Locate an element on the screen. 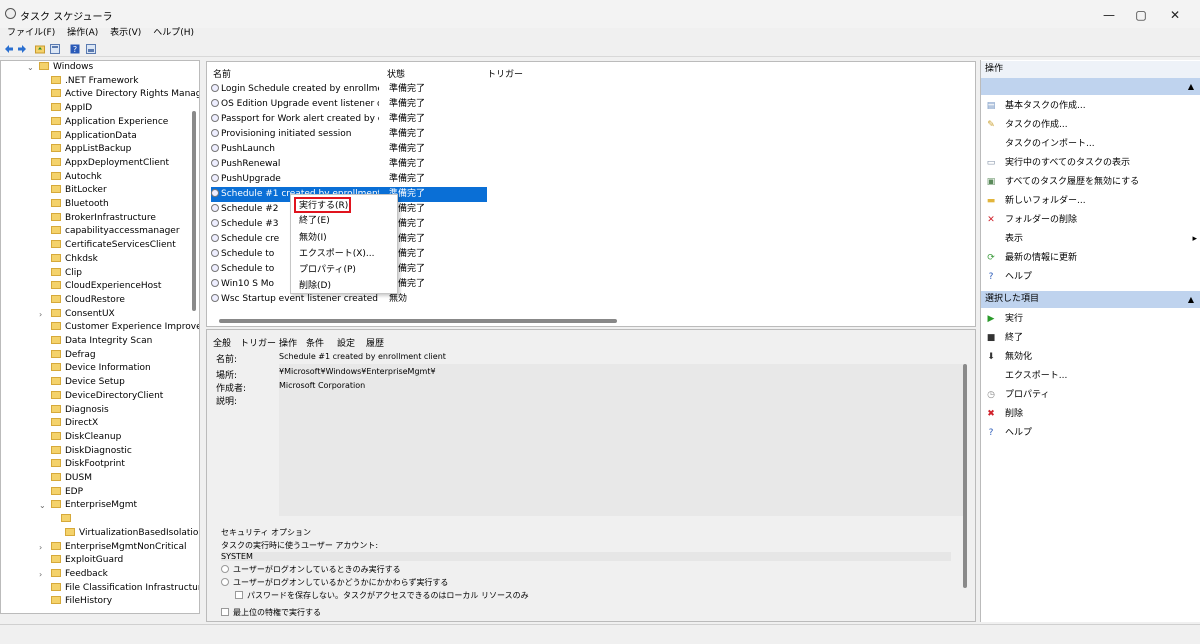 The image size is (1200, 644). task-row: PushRenewal 準備完了 is located at coordinates (349, 164).